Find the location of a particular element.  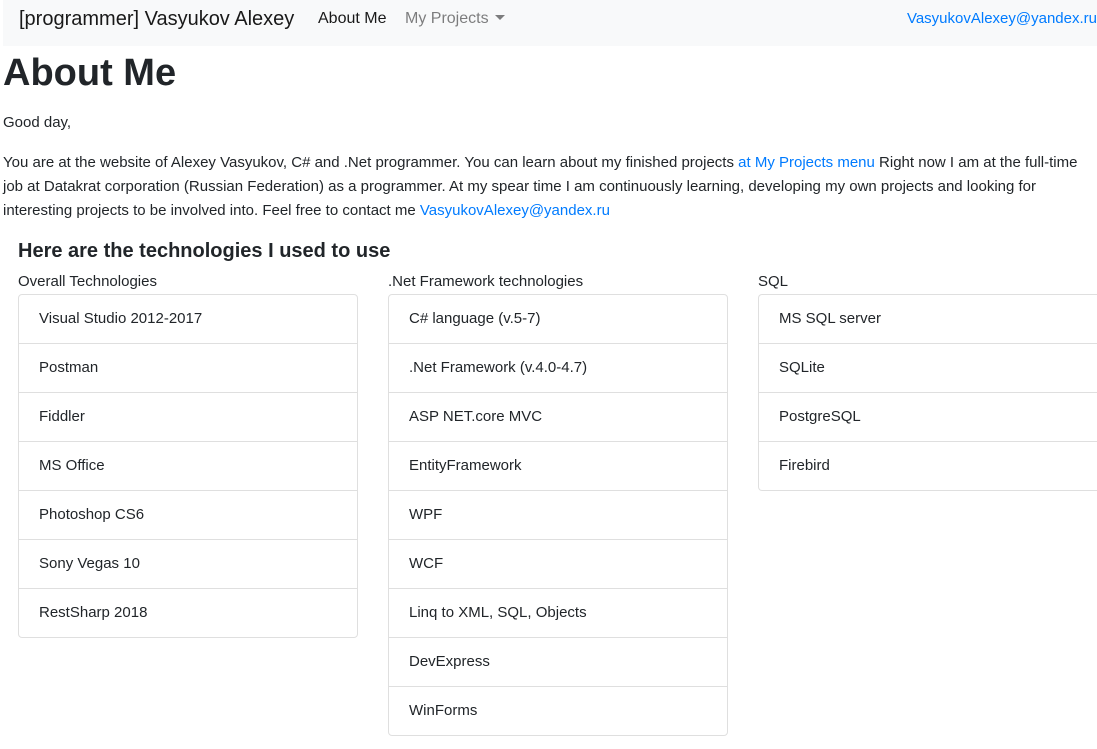

list-item: MS SQL server is located at coordinates (928, 319).